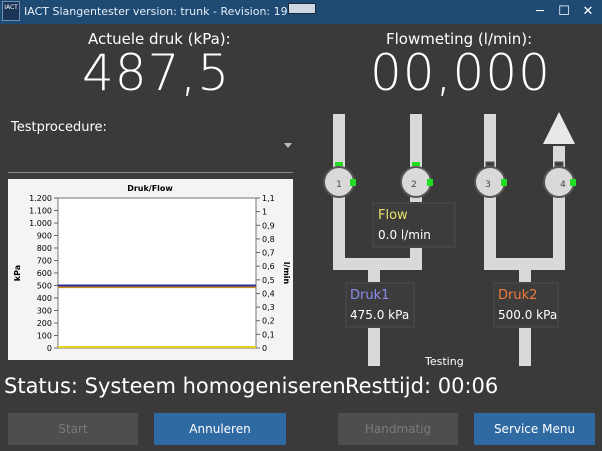 The height and width of the screenshot is (451, 602). Describe the element at coordinates (220, 429) in the screenshot. I see `annuleren-button: Annuleren` at that location.